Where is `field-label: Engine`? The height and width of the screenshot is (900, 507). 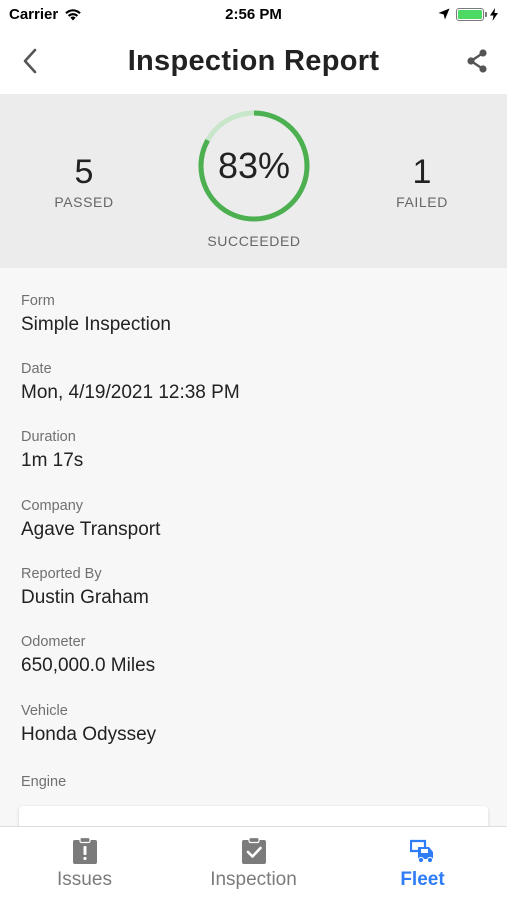
field-label: Engine is located at coordinates (44, 782).